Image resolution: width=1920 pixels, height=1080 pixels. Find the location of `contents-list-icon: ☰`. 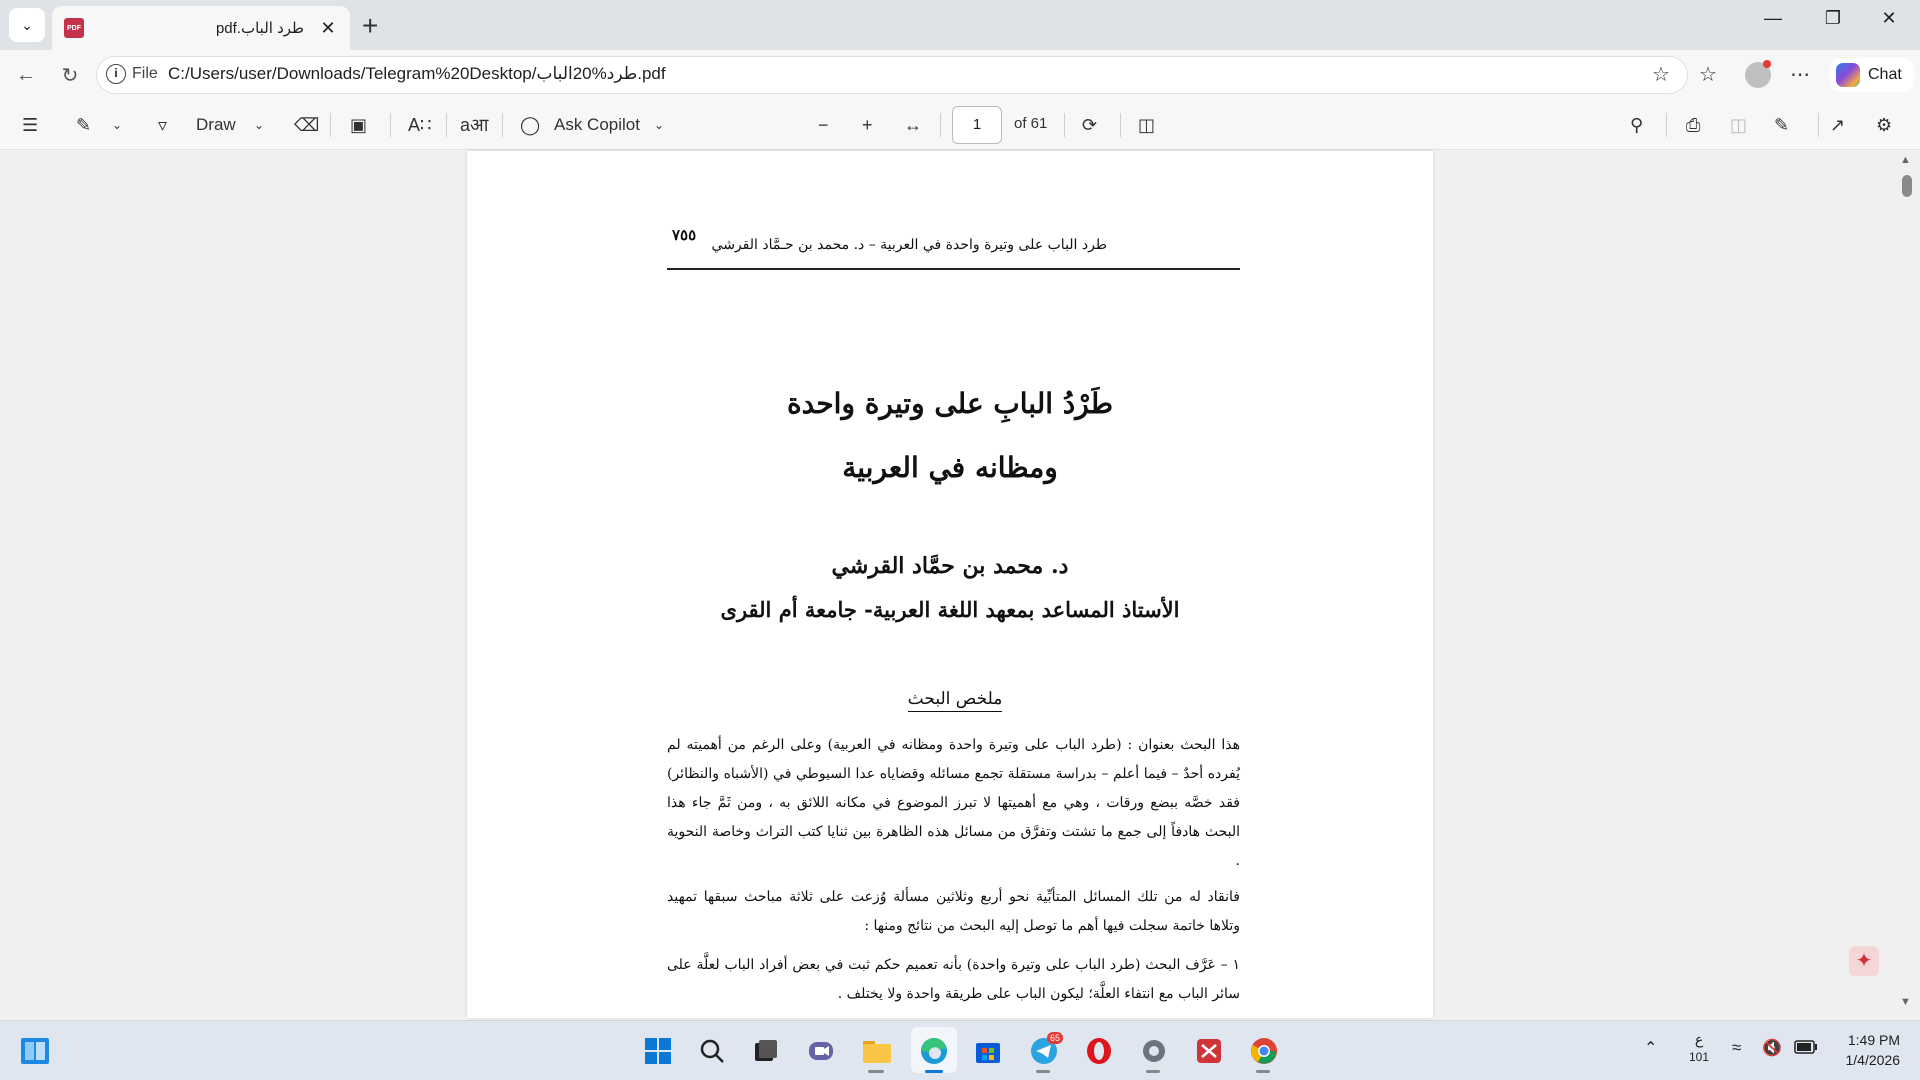

contents-list-icon: ☰ is located at coordinates (30, 125).